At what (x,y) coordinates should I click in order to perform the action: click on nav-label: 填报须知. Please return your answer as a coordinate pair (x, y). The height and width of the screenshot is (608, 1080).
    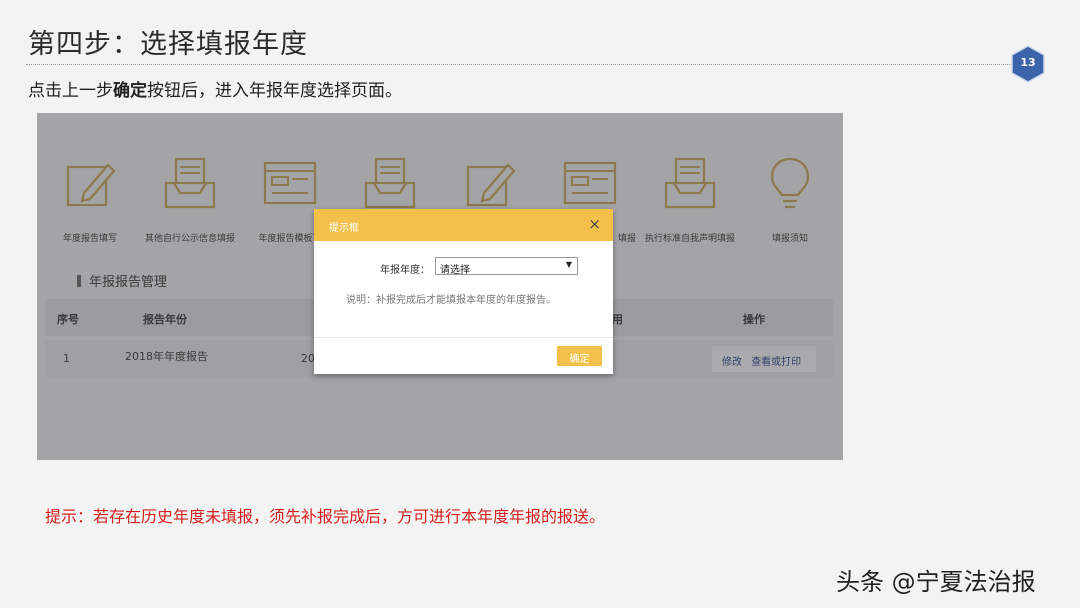
    Looking at the image, I should click on (789, 239).